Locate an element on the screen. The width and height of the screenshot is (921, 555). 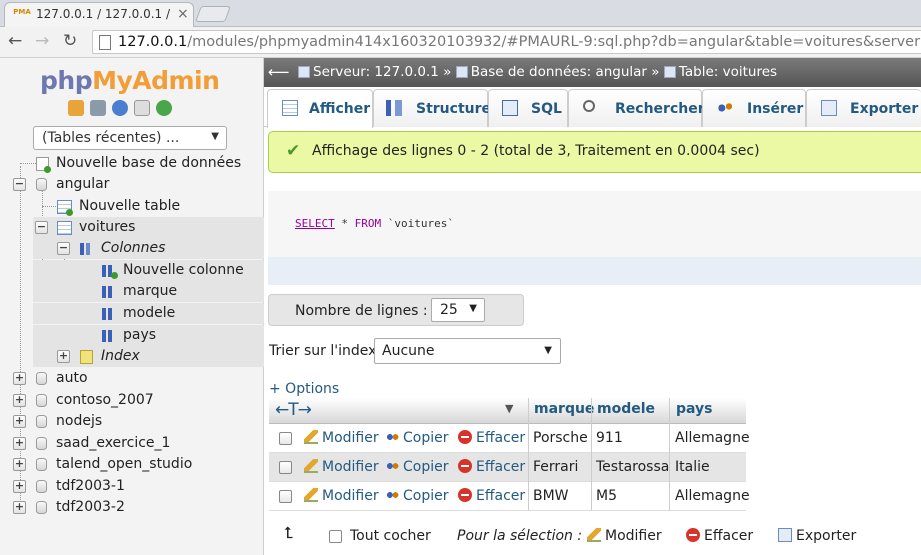
cell-pays: Italie is located at coordinates (692, 467).